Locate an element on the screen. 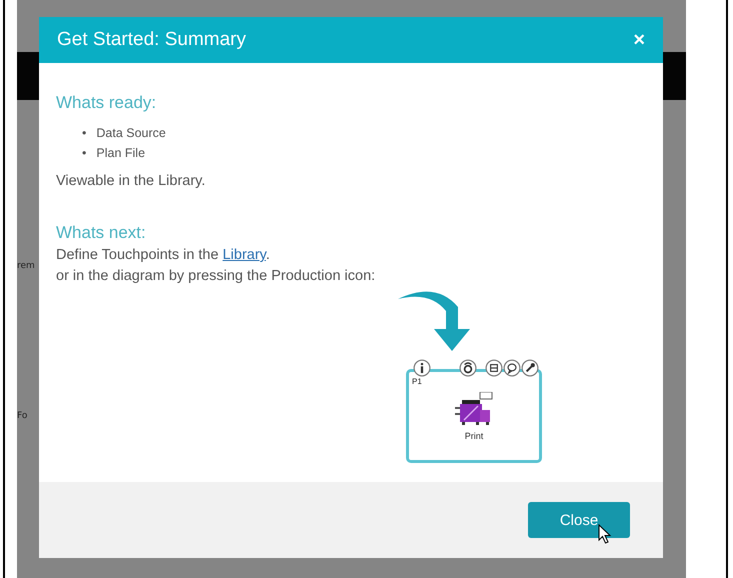 The image size is (733, 578). mouse-cursor-icon is located at coordinates (605, 534).